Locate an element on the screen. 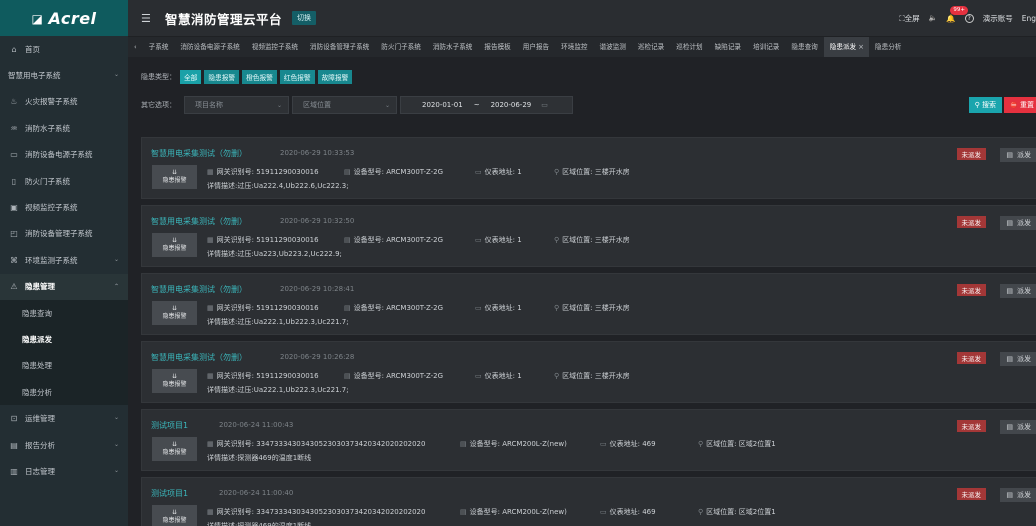 This screenshot has width=1036, height=526. sidebar-item: ▯ 防火门子系统 is located at coordinates (64, 181).